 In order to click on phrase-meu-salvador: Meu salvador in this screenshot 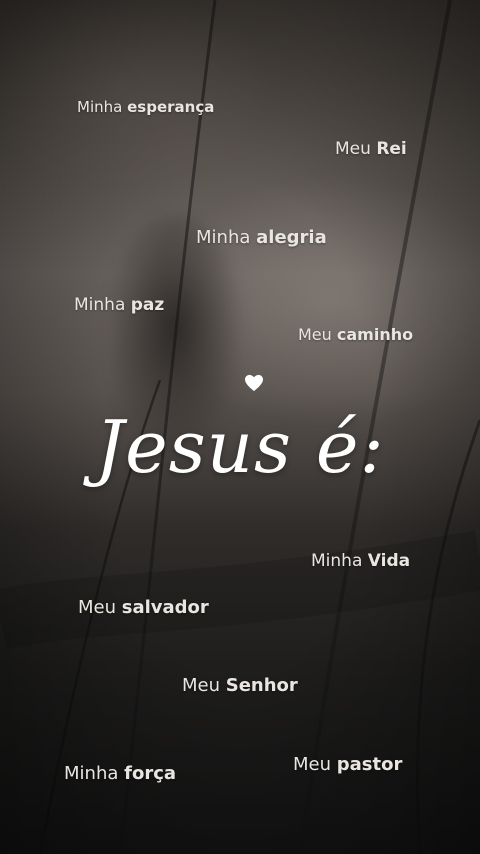, I will do `click(143, 607)`.